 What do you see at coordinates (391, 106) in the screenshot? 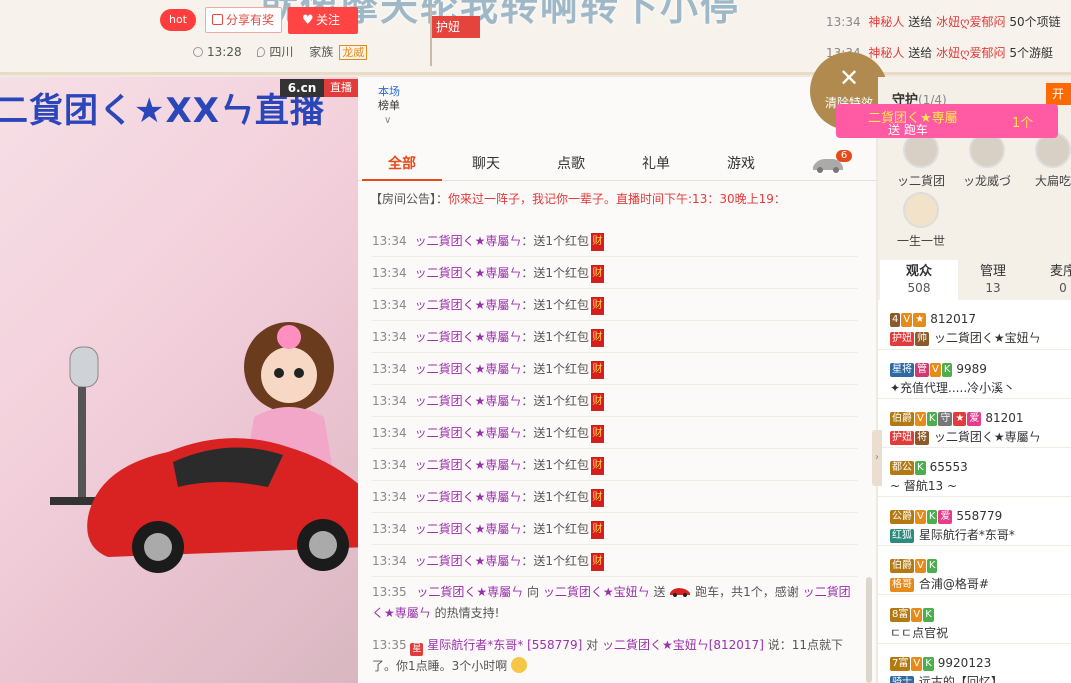
I see `rank-button: 本场 榜单 ∨` at bounding box center [391, 106].